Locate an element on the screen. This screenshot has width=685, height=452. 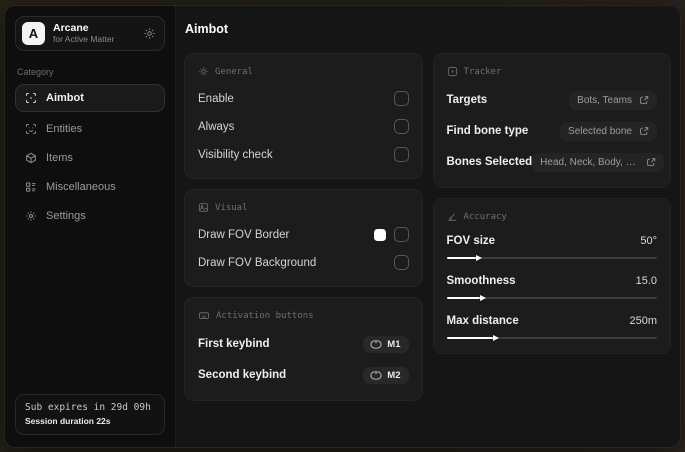
setting-row-always: Always is located at coordinates (303, 126).